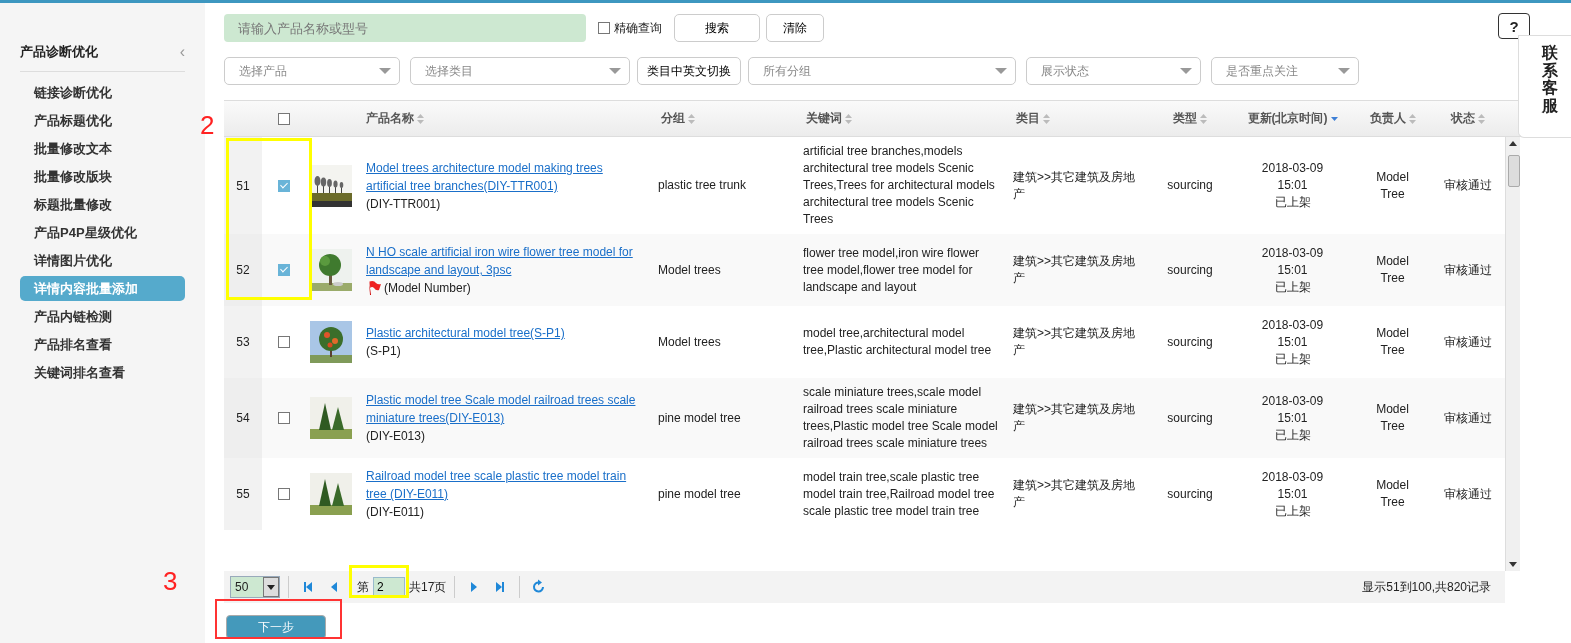  What do you see at coordinates (395, 436) in the screenshot?
I see `model-number: (DIY-E013)` at bounding box center [395, 436].